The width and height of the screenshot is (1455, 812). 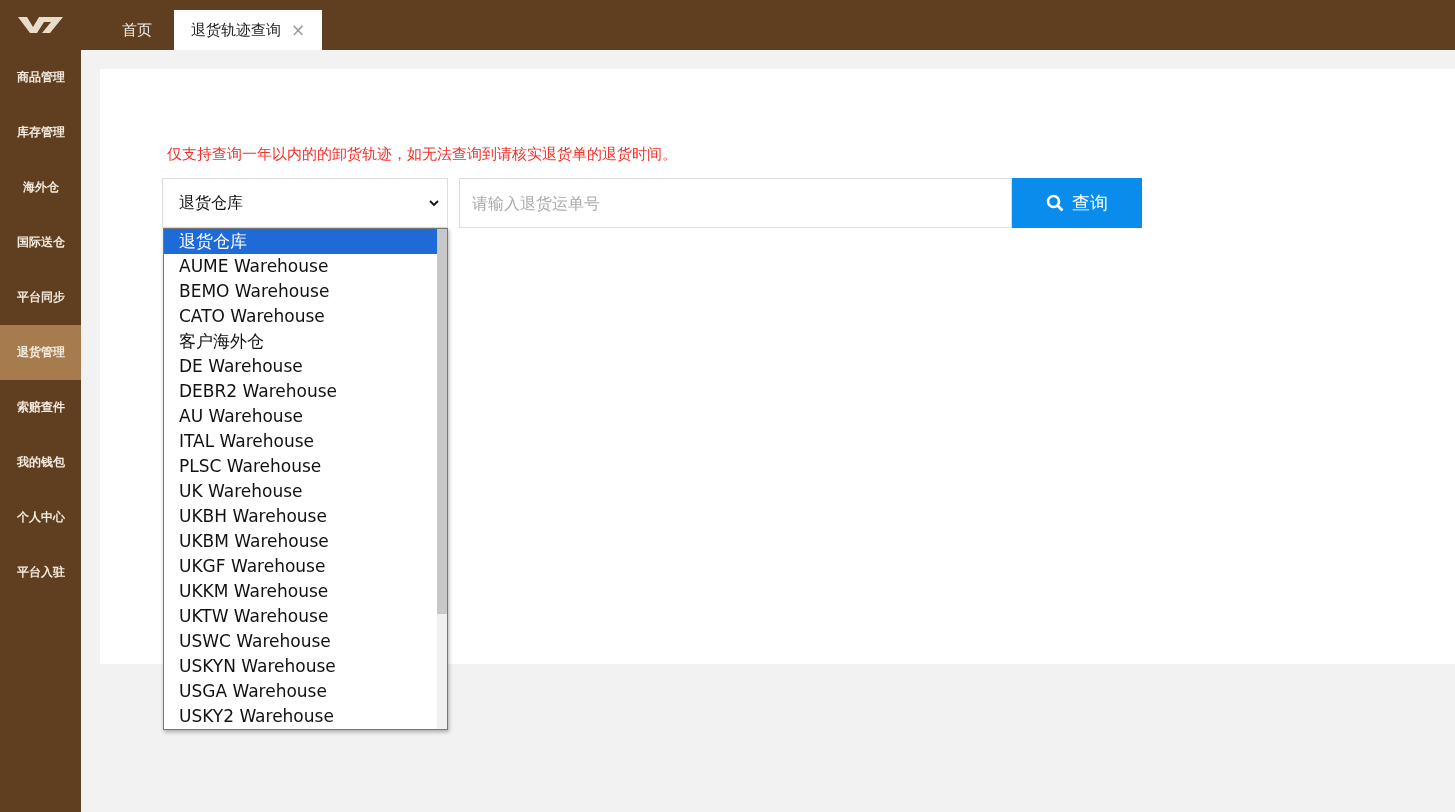 What do you see at coordinates (300, 266) in the screenshot?
I see `dropdown-option: AUME Warehouse` at bounding box center [300, 266].